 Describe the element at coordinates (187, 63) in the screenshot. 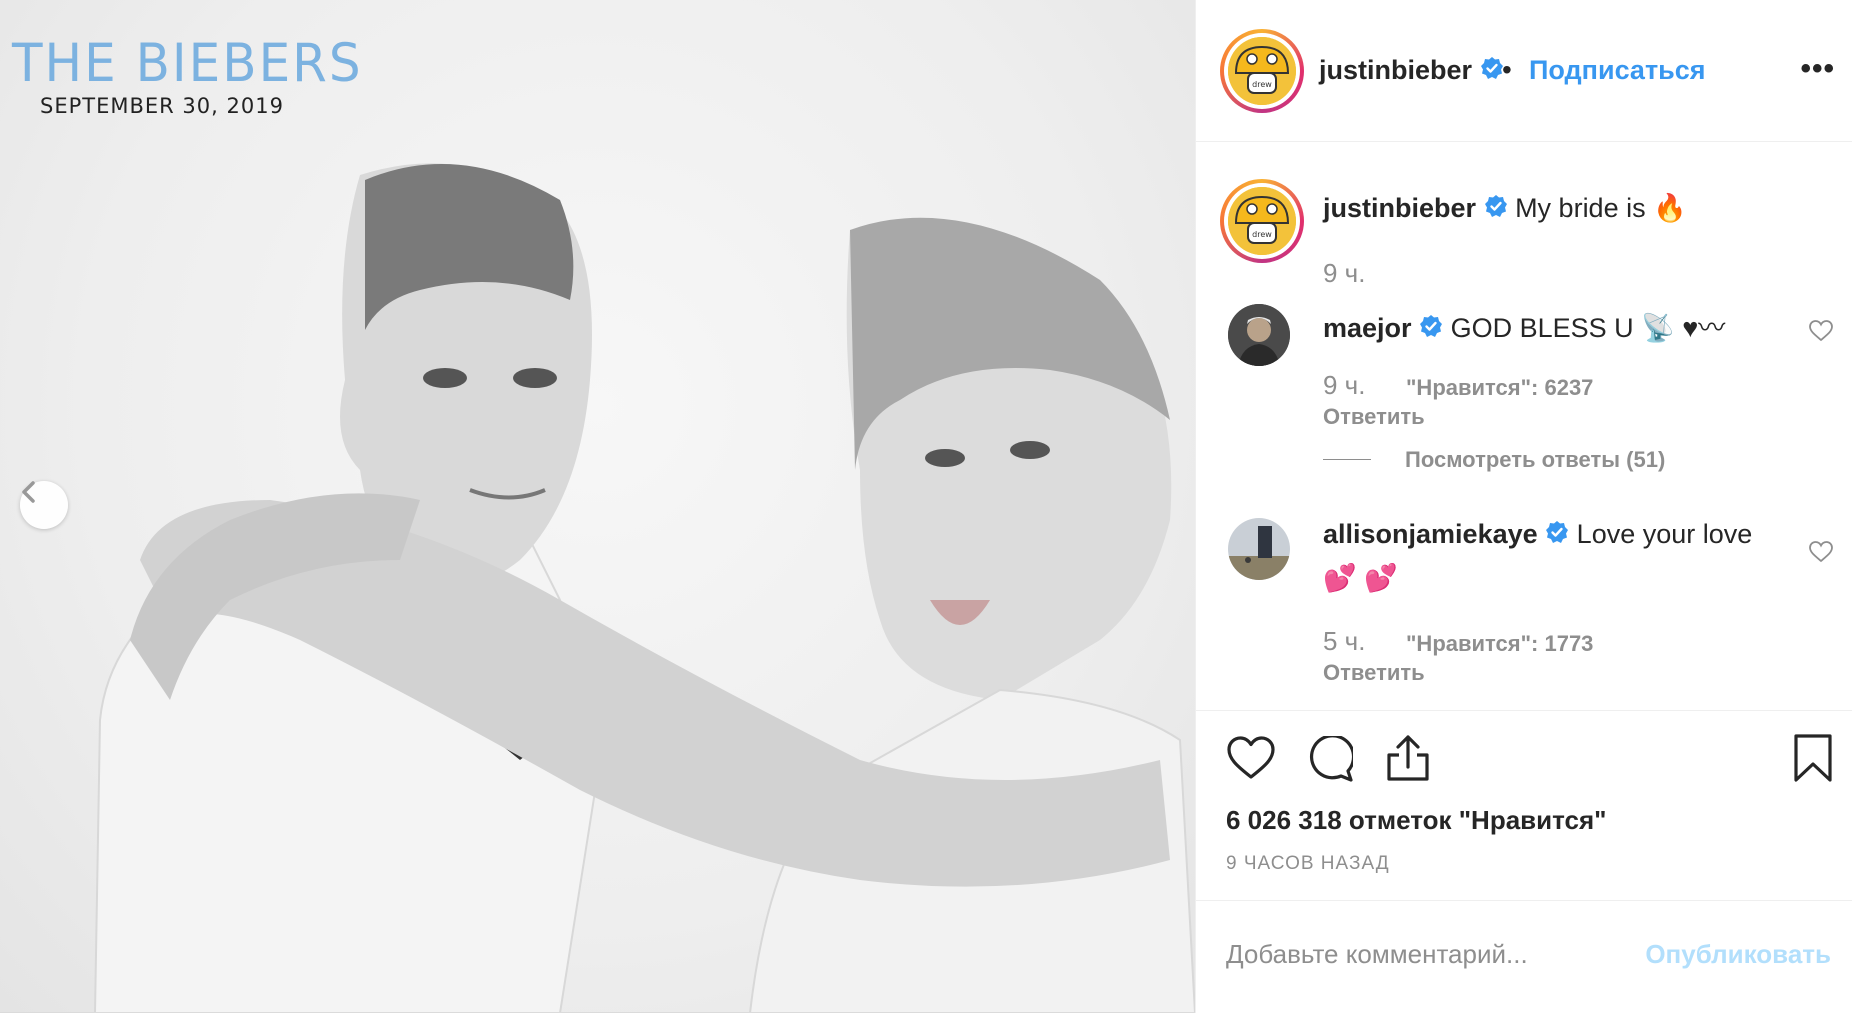

I see `photo-title: THE BIEBERS` at that location.